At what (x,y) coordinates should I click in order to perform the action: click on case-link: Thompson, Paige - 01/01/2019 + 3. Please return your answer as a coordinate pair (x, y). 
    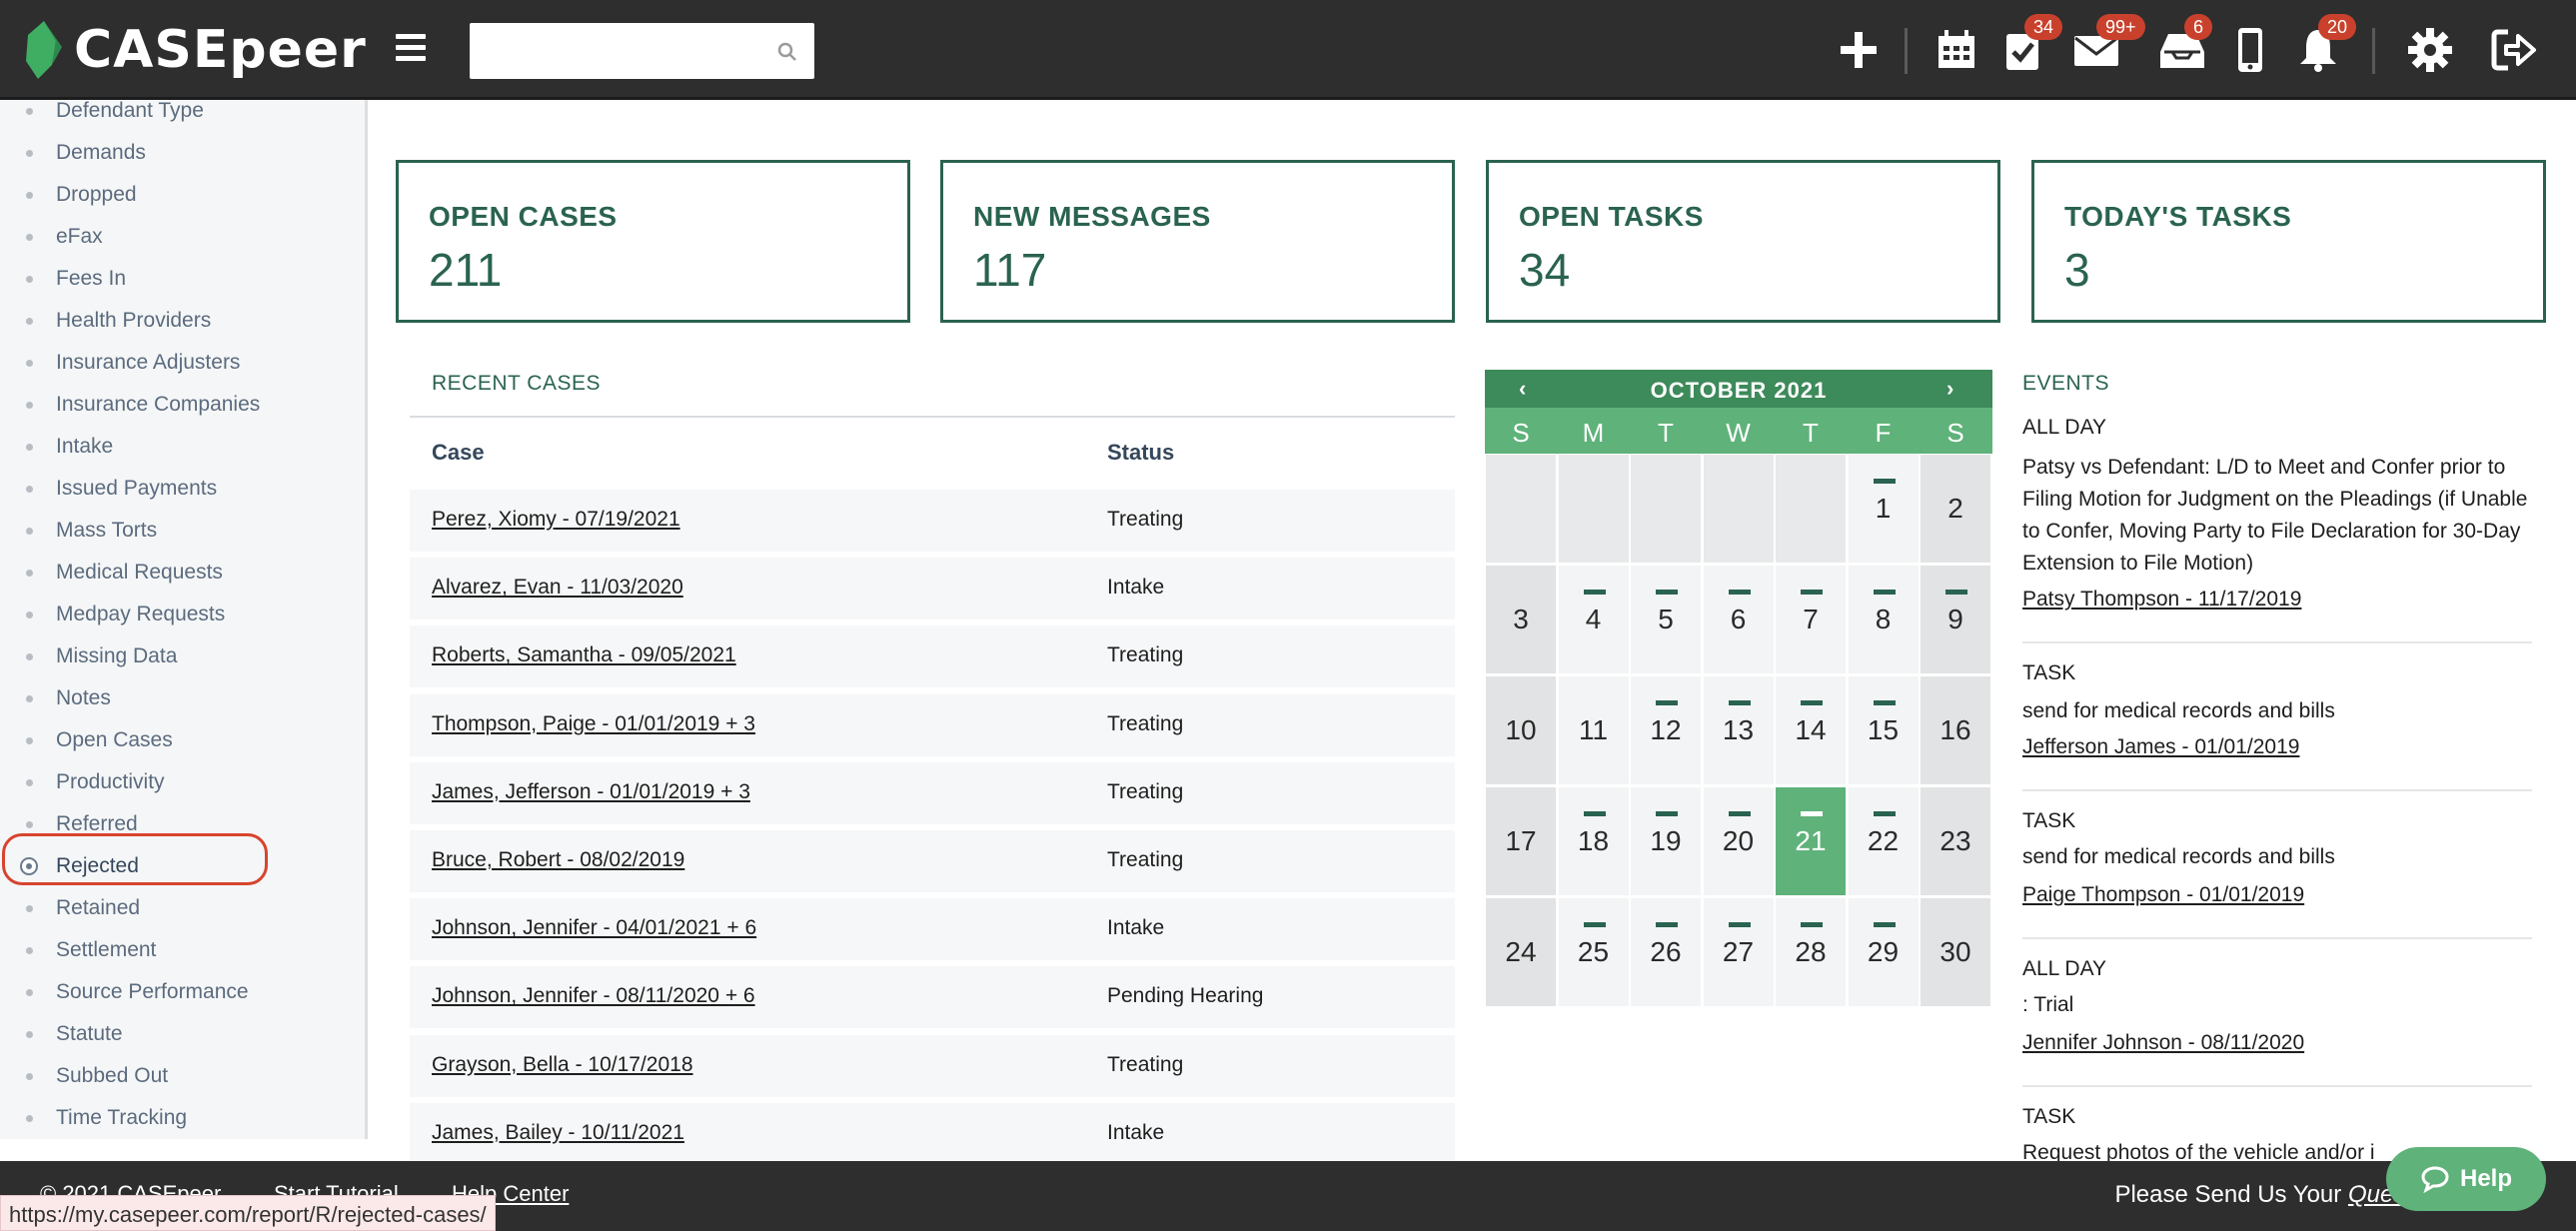
    Looking at the image, I should click on (593, 724).